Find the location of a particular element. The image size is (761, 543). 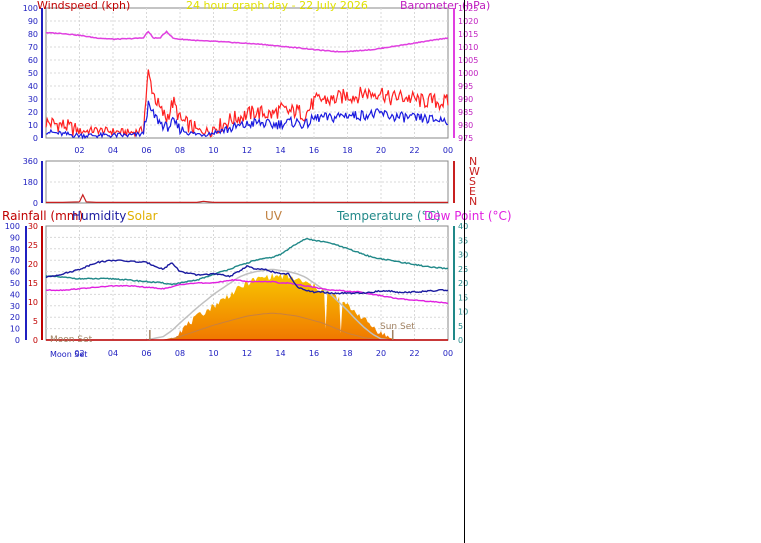

weather-x-tick-label: 22 is located at coordinates (414, 353).